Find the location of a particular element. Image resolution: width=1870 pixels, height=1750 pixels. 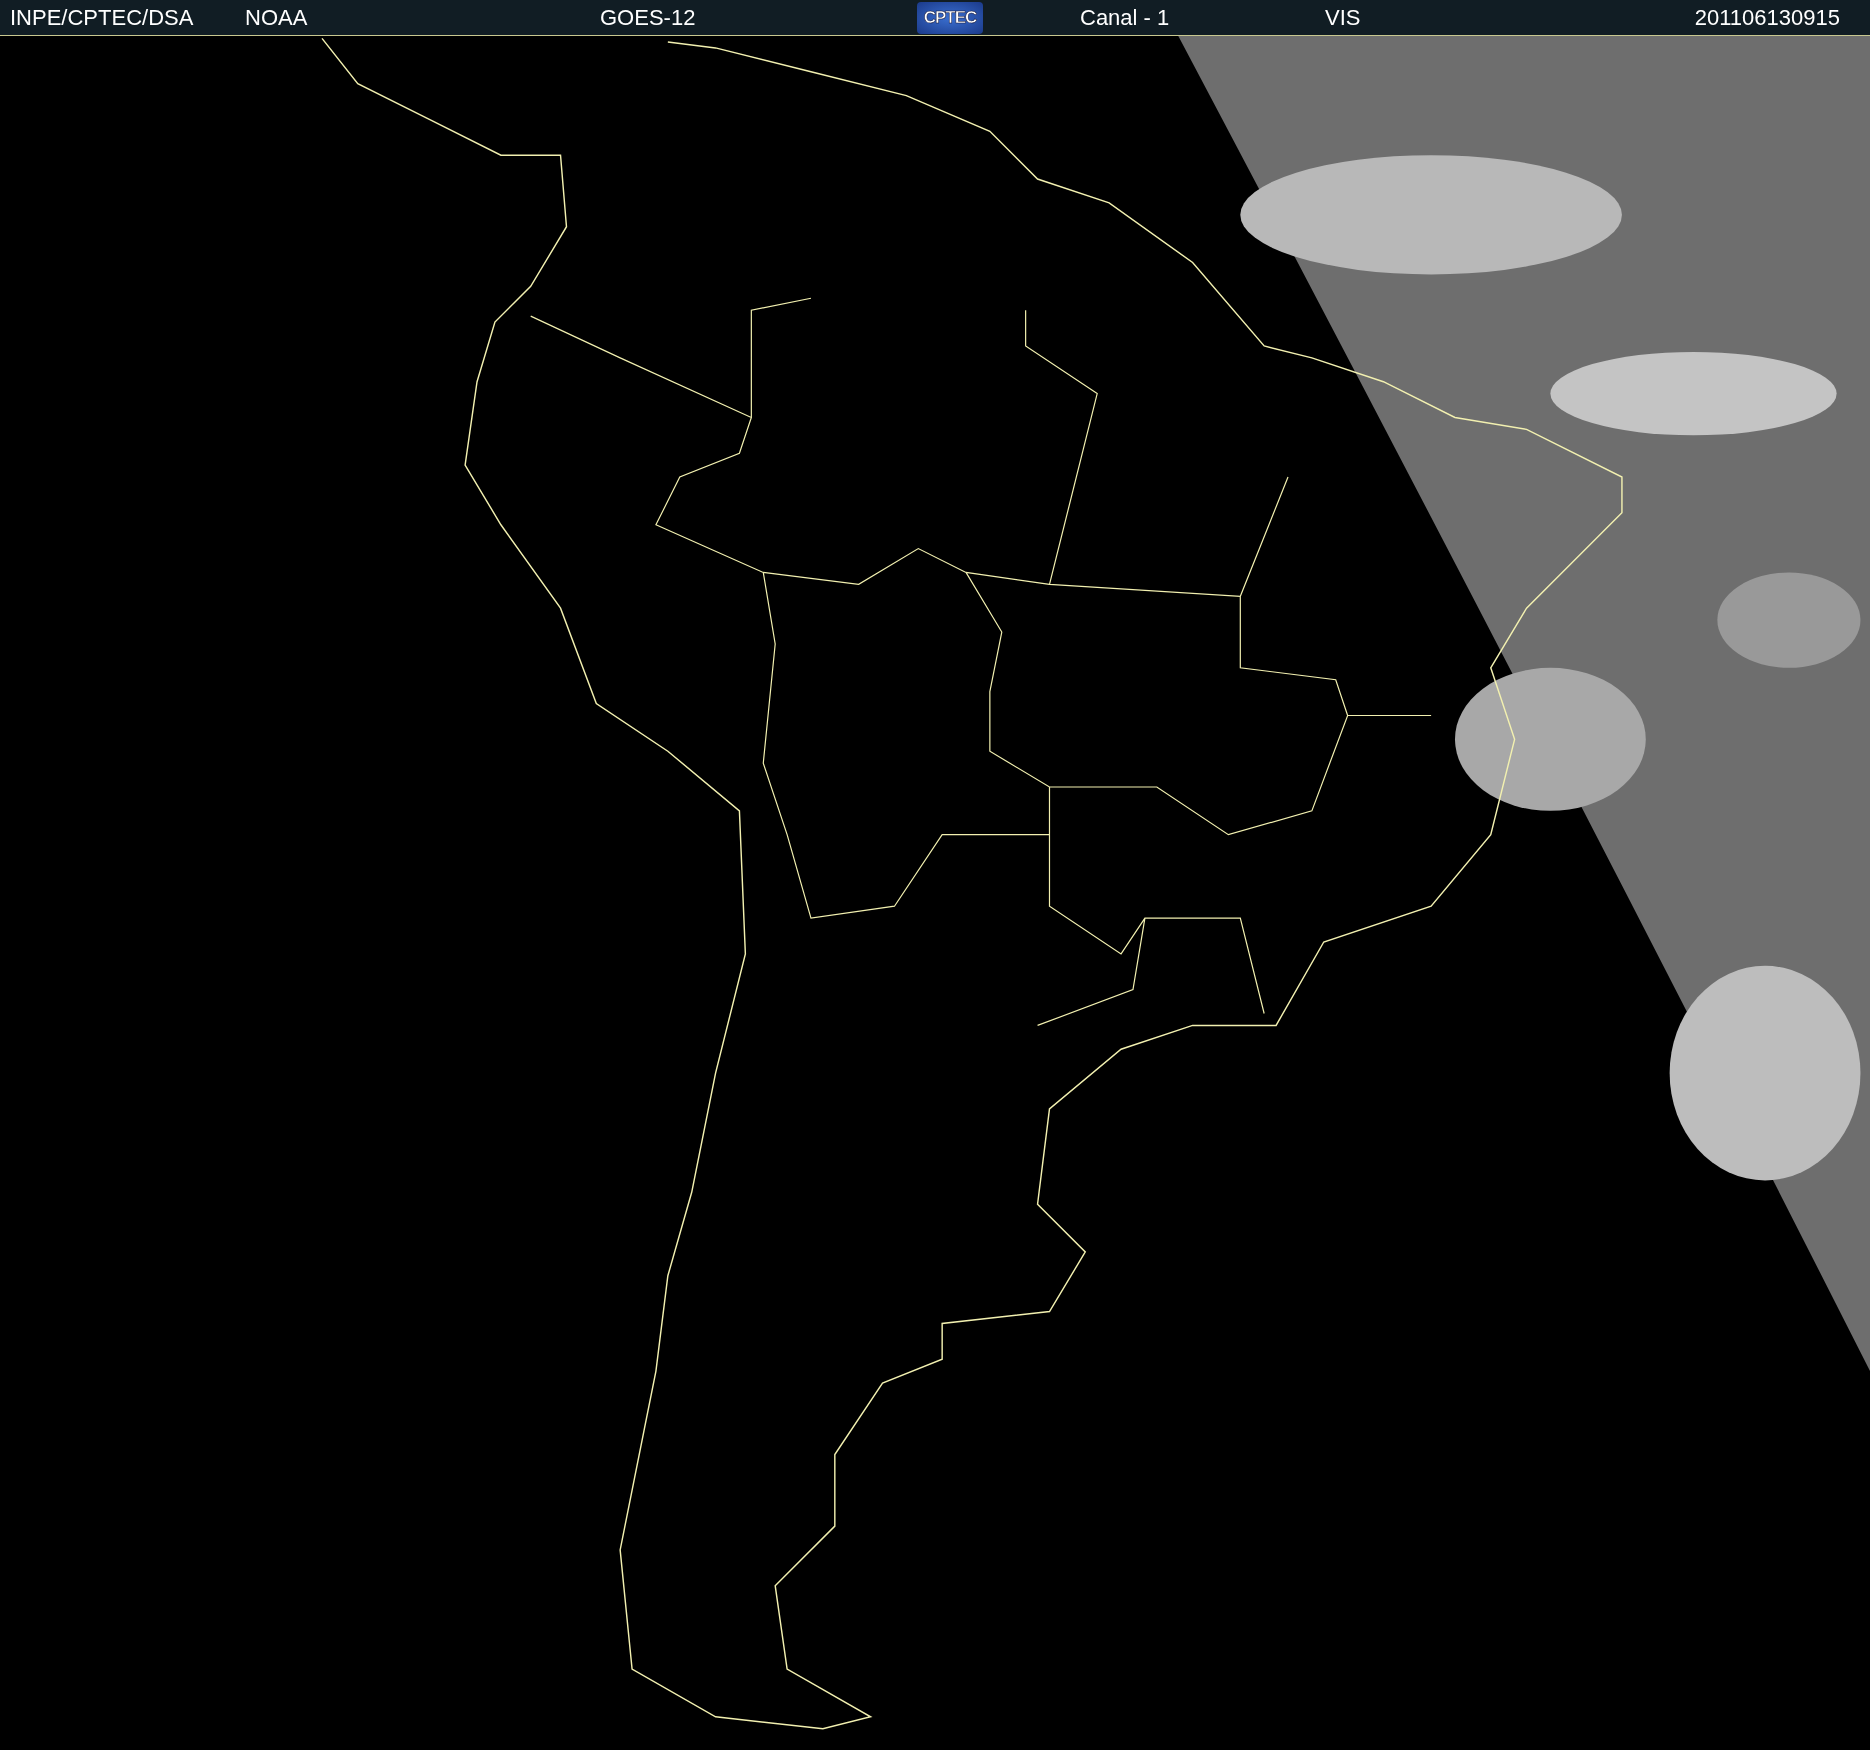

channel-label: Canal - 1 is located at coordinates (1125, 17).